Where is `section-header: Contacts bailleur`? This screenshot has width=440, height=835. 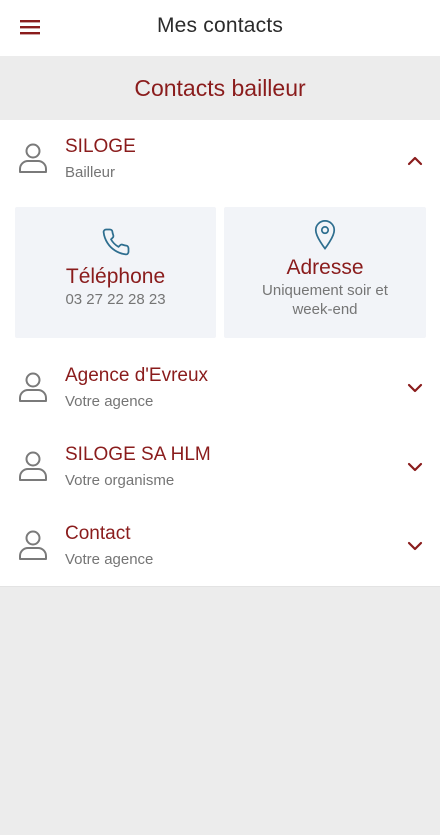
section-header: Contacts bailleur is located at coordinates (220, 88).